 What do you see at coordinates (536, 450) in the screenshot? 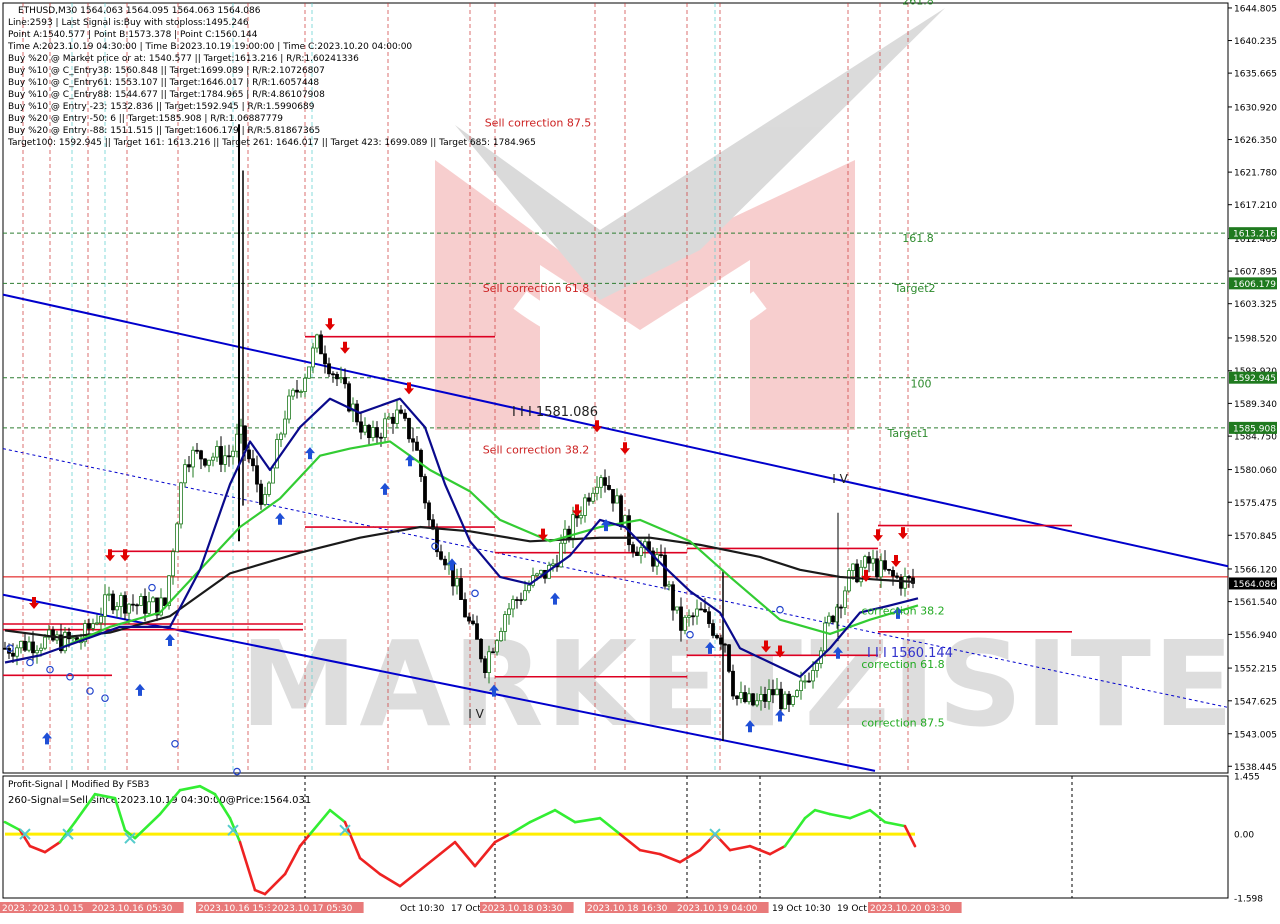
I see `fib-label: Sell correction 38.2` at bounding box center [536, 450].